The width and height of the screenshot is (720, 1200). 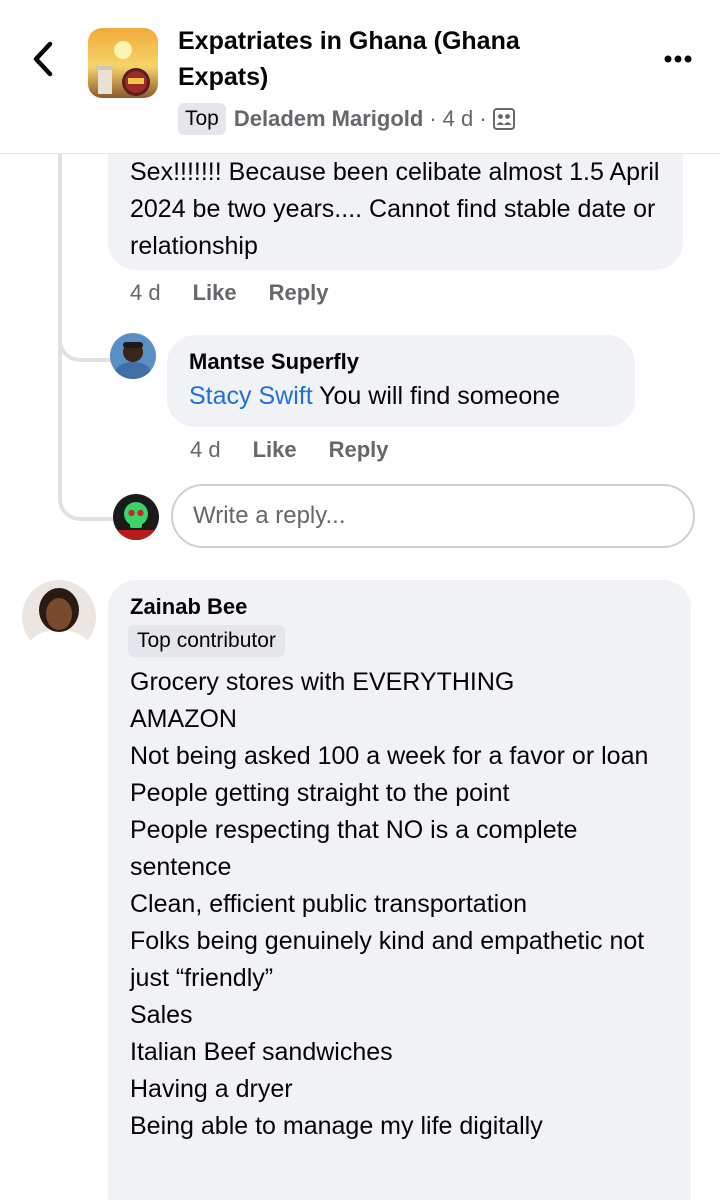 I want to click on comment-line: AMAZON, so click(x=183, y=719).